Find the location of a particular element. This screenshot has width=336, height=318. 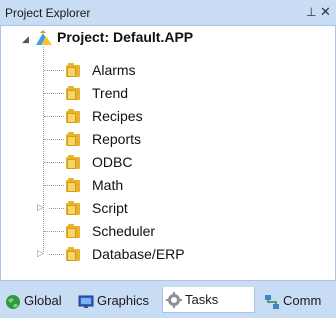

tab-tasks: Tasks is located at coordinates (208, 300).